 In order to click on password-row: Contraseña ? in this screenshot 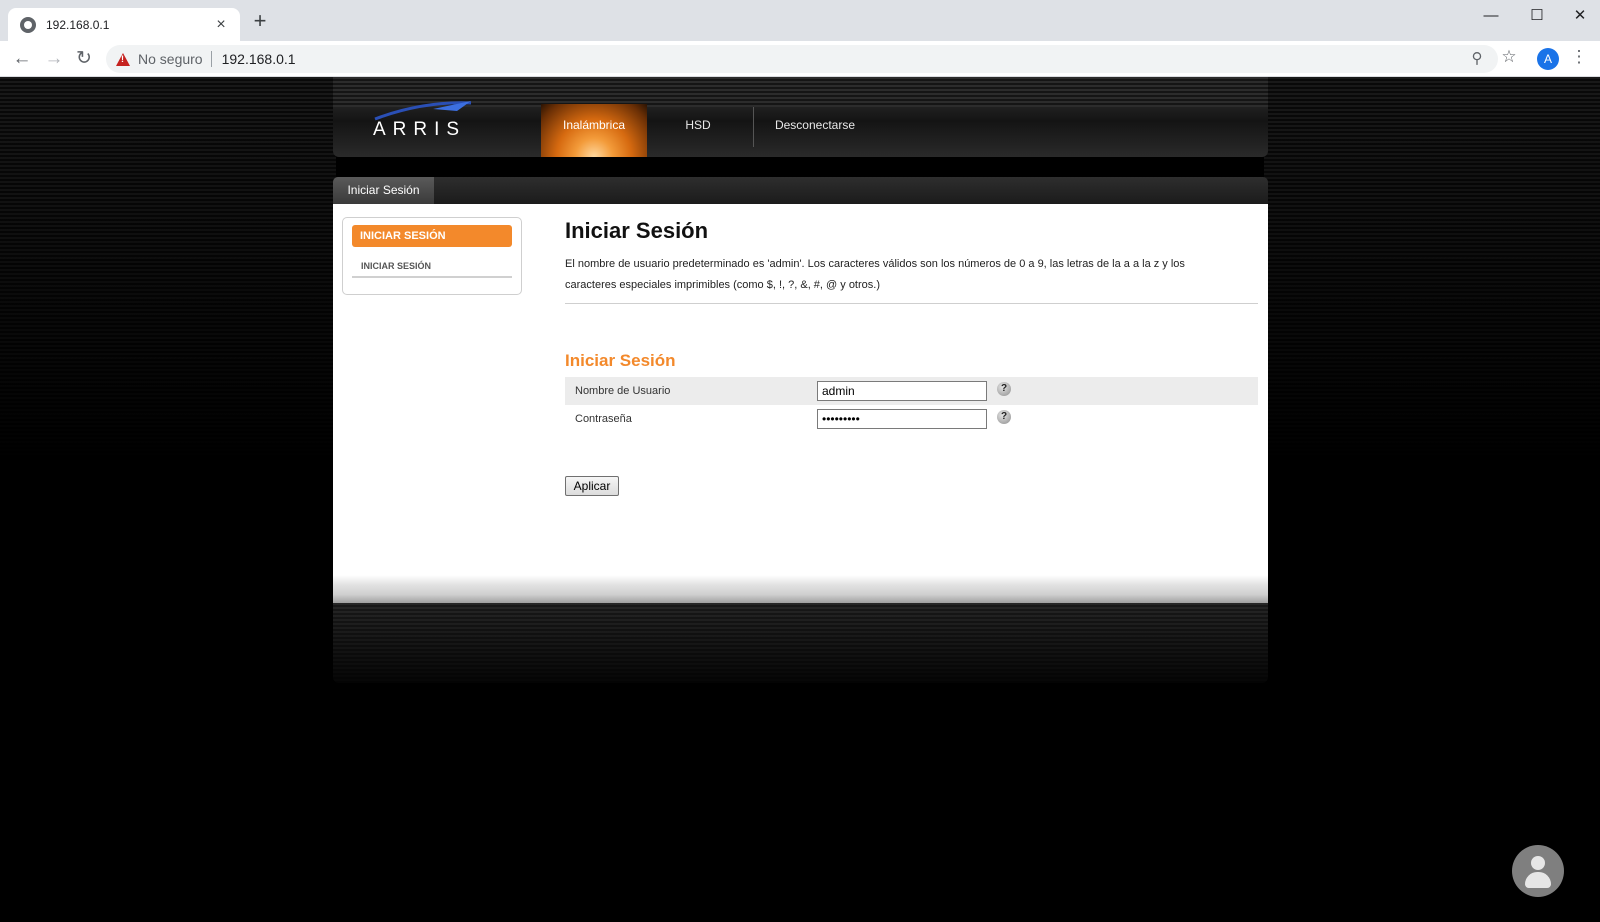, I will do `click(911, 419)`.